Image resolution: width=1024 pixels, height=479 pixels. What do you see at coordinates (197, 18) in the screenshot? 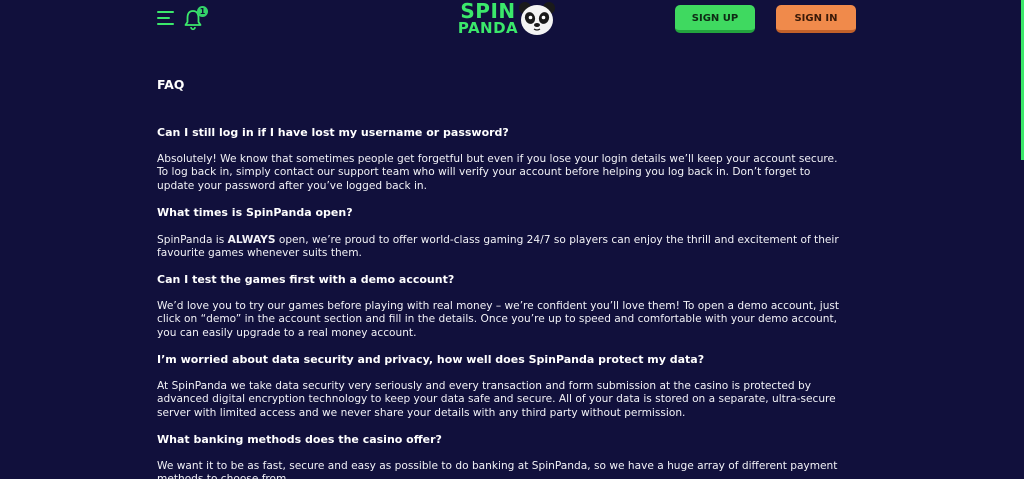
I see `notification-bell-icon: 1` at bounding box center [197, 18].